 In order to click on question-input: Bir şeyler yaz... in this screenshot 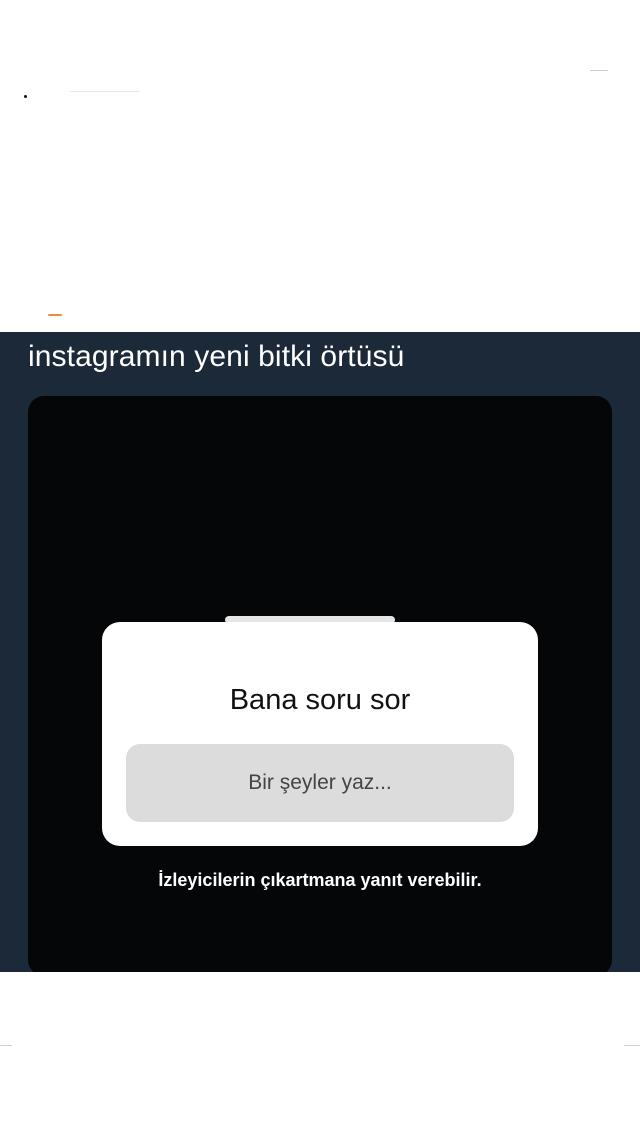, I will do `click(320, 783)`.